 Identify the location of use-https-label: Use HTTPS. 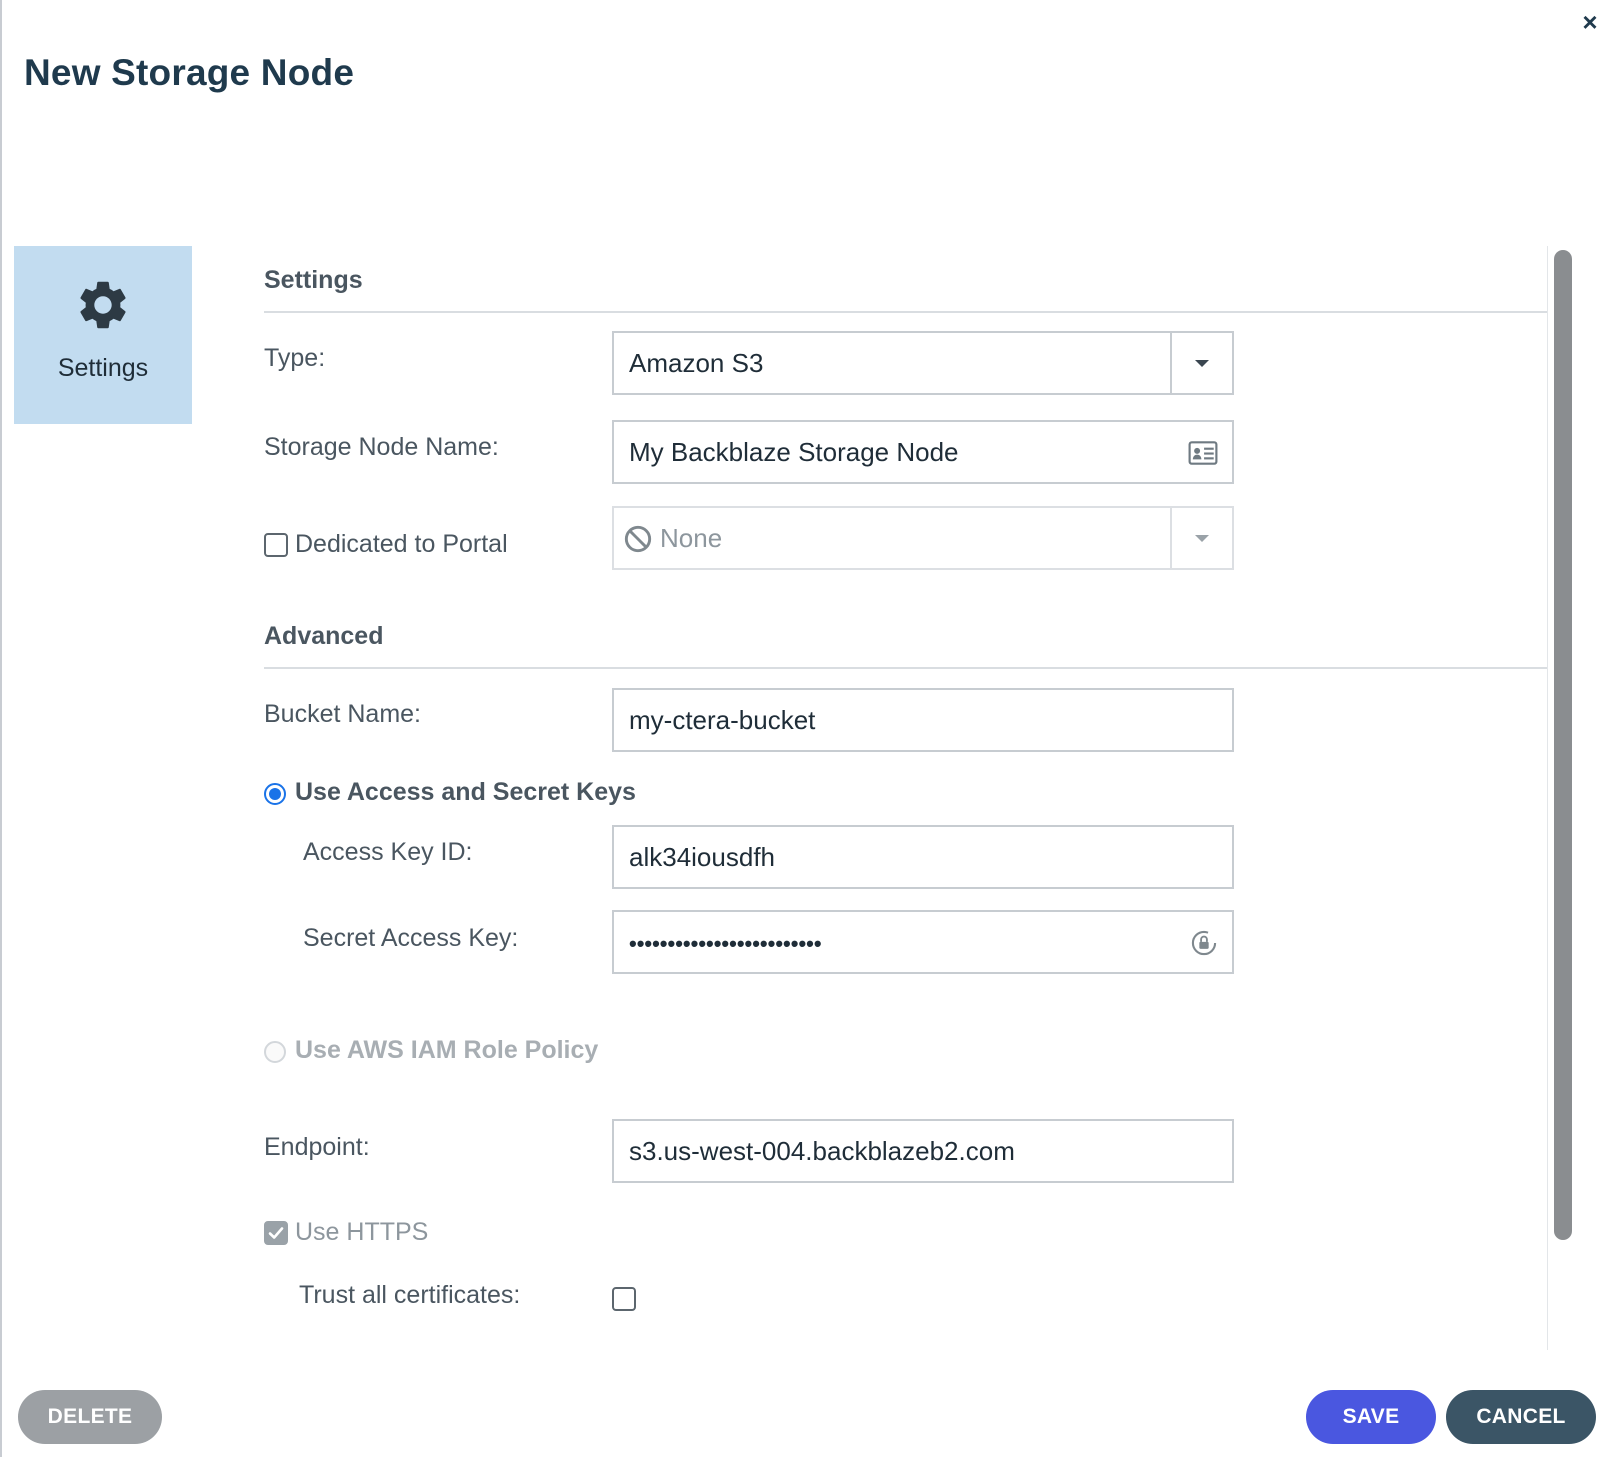
(362, 1232).